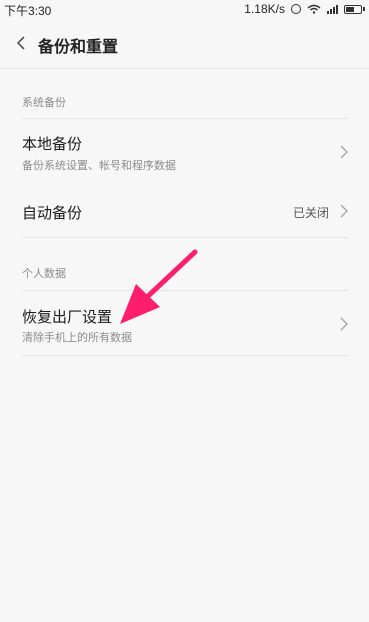 Image resolution: width=369 pixels, height=622 pixels. Describe the element at coordinates (184, 210) in the screenshot. I see `auto-backup-row: 自动备份 已关闭` at that location.